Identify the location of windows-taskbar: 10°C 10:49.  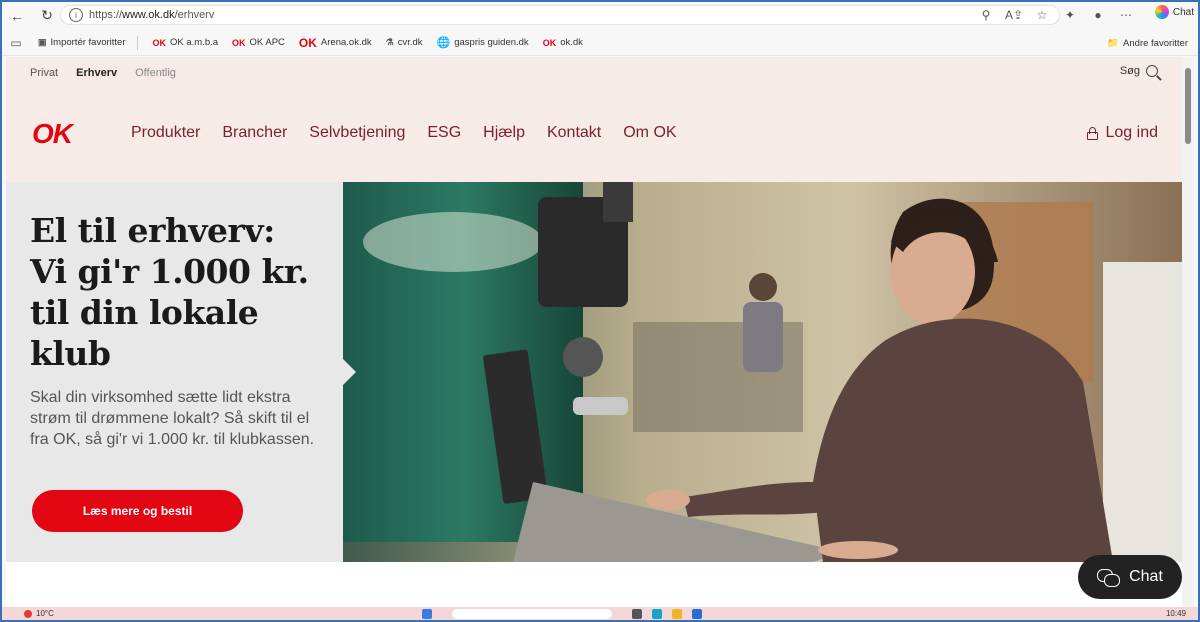
(600, 613).